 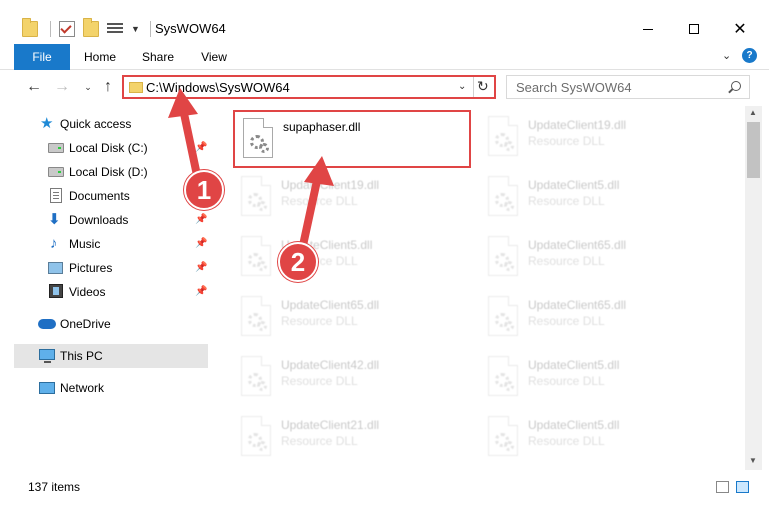 I want to click on address-divider, so click(x=473, y=87).